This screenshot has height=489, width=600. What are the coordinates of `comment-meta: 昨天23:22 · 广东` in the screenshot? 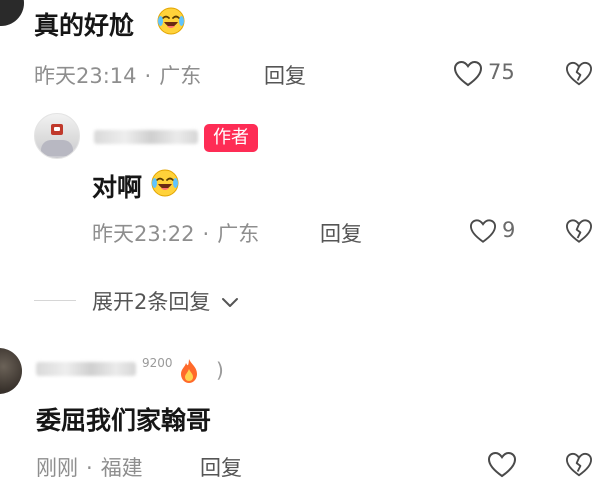 It's located at (175, 233).